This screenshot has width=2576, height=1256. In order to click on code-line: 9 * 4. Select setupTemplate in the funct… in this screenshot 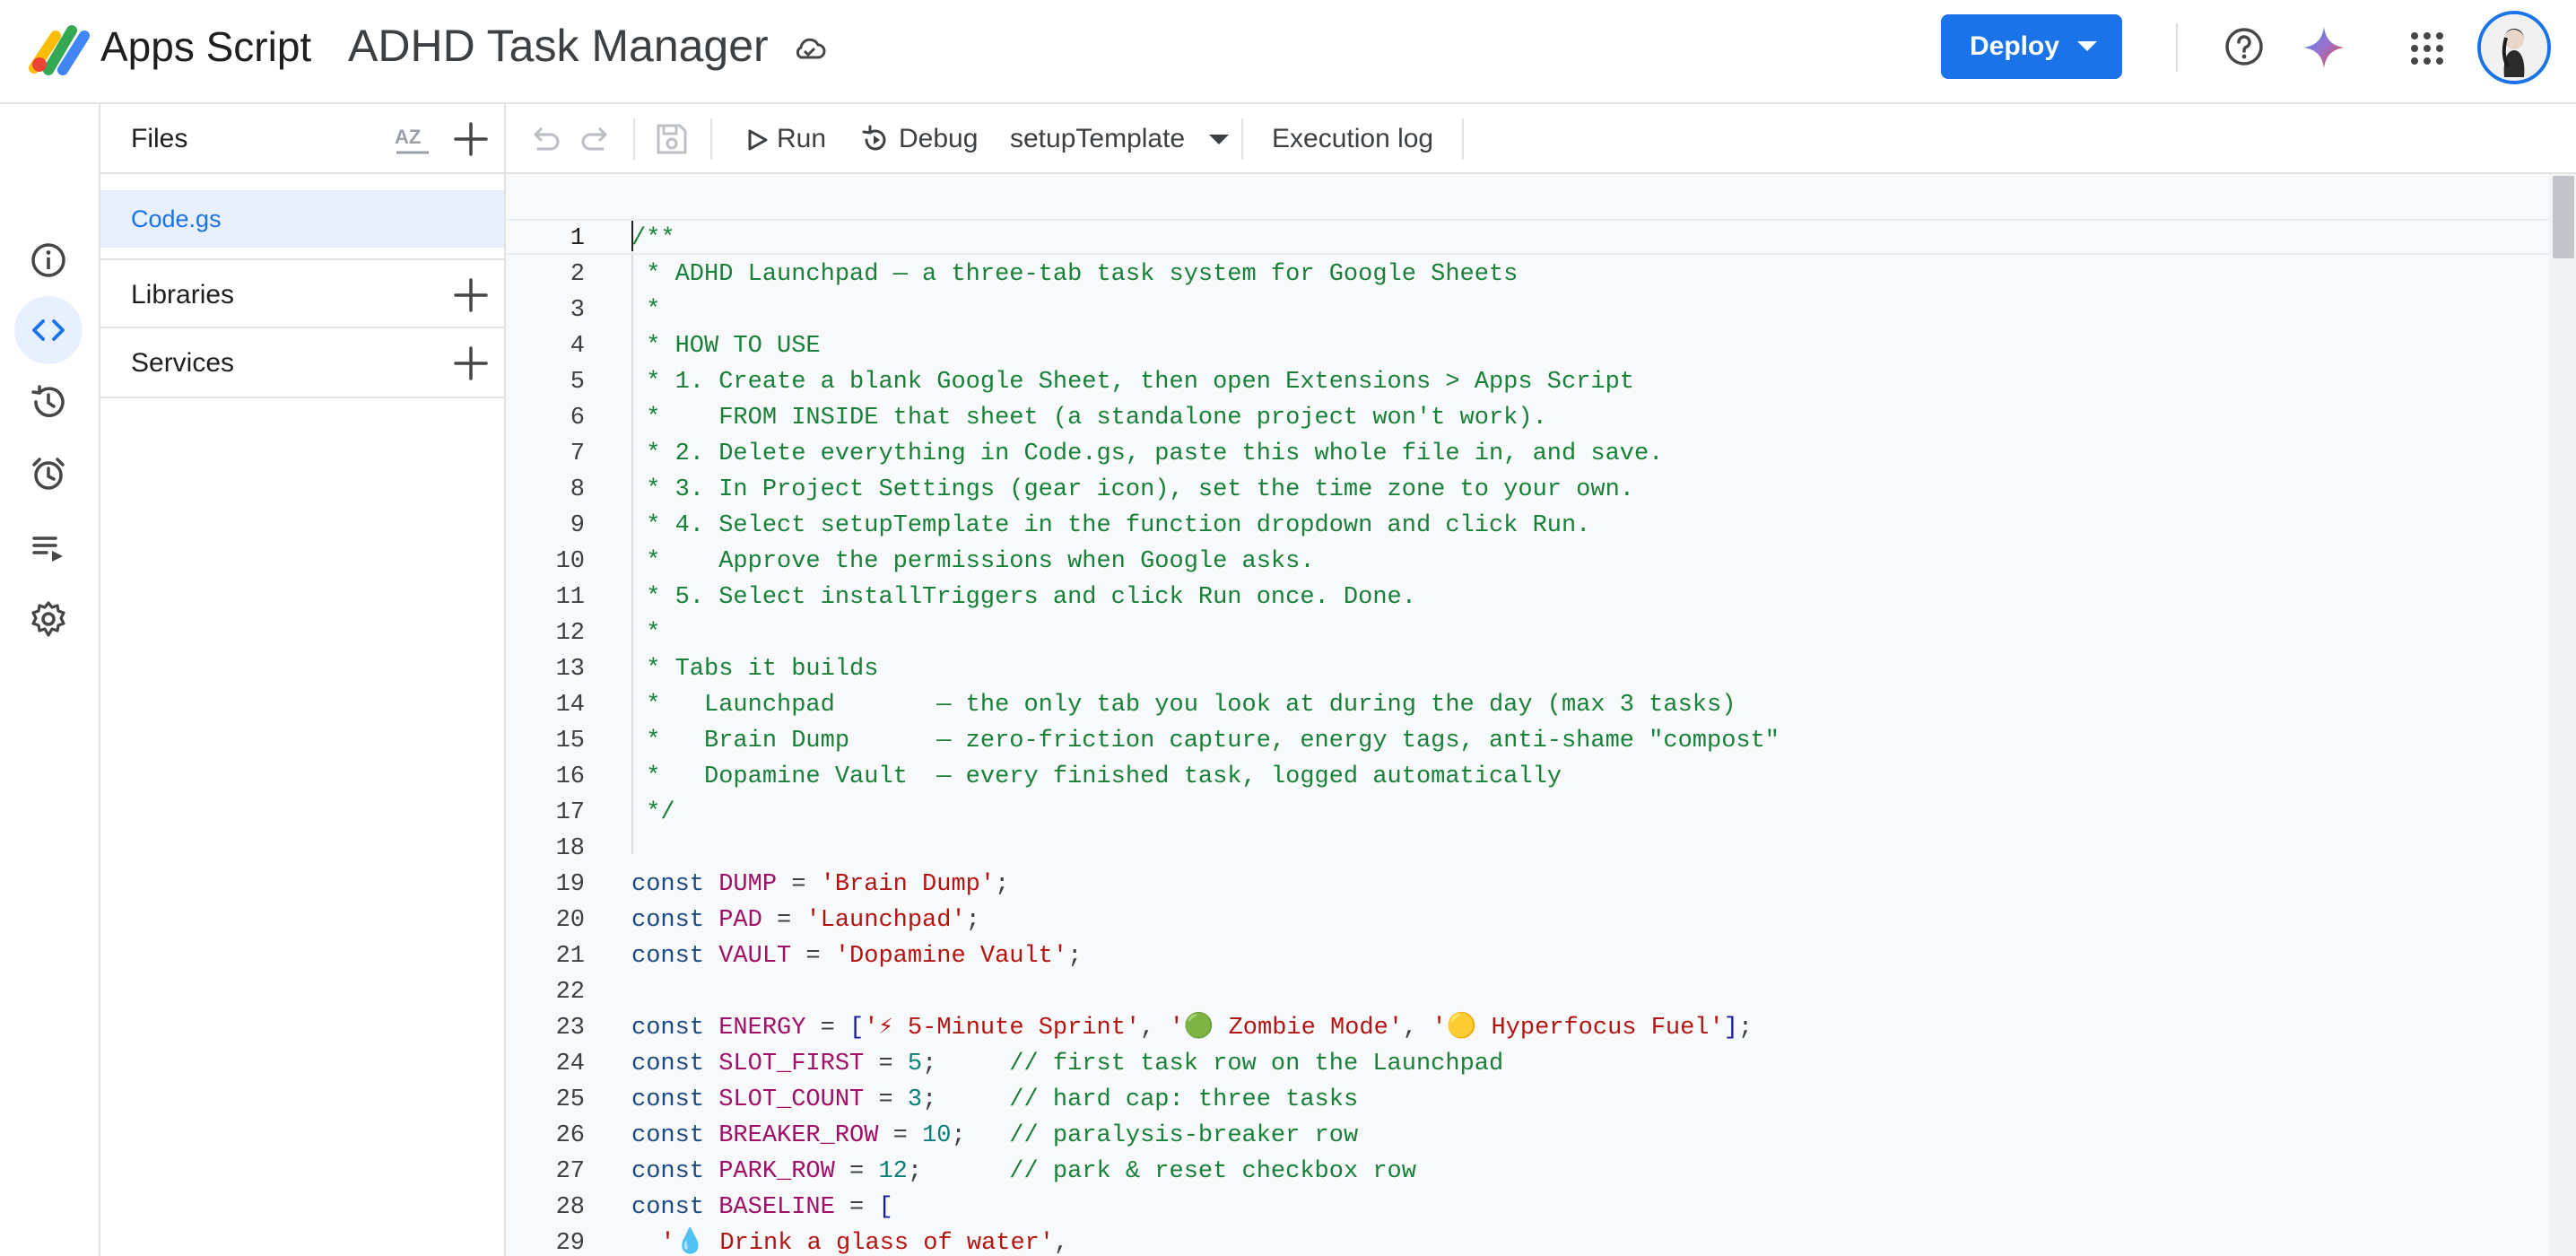, I will do `click(1528, 526)`.